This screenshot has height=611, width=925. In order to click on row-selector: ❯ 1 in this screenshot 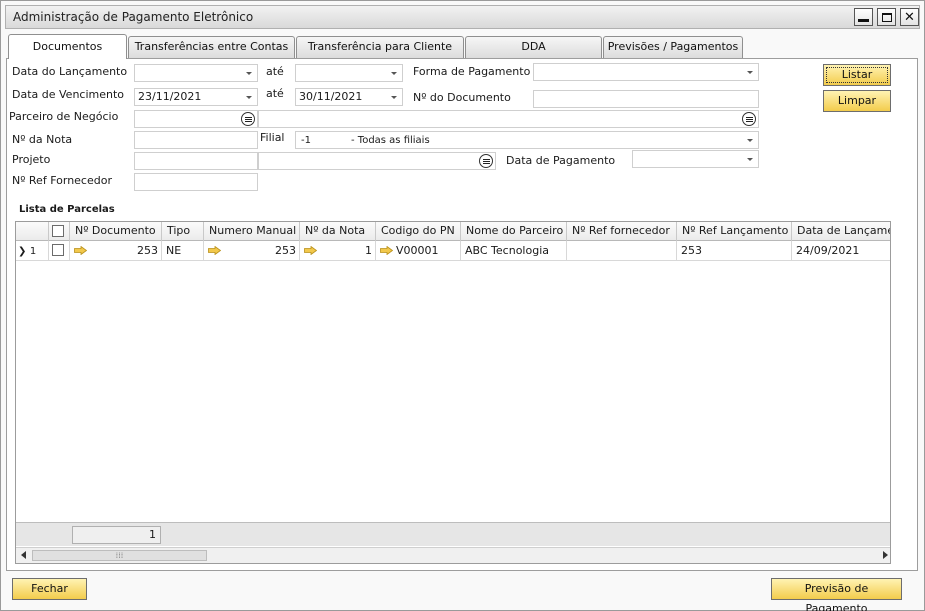, I will do `click(32, 251)`.